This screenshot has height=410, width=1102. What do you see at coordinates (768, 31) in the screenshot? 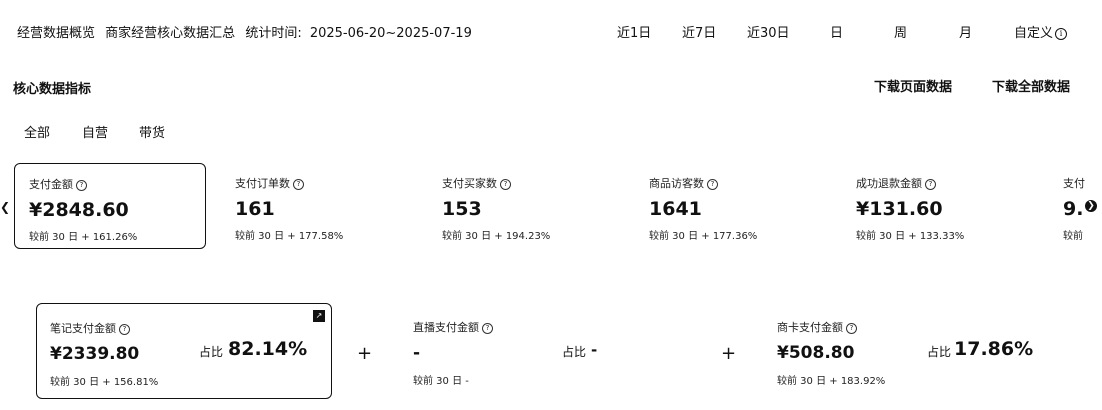
I see `time-filter-30d: 近30日` at bounding box center [768, 31].